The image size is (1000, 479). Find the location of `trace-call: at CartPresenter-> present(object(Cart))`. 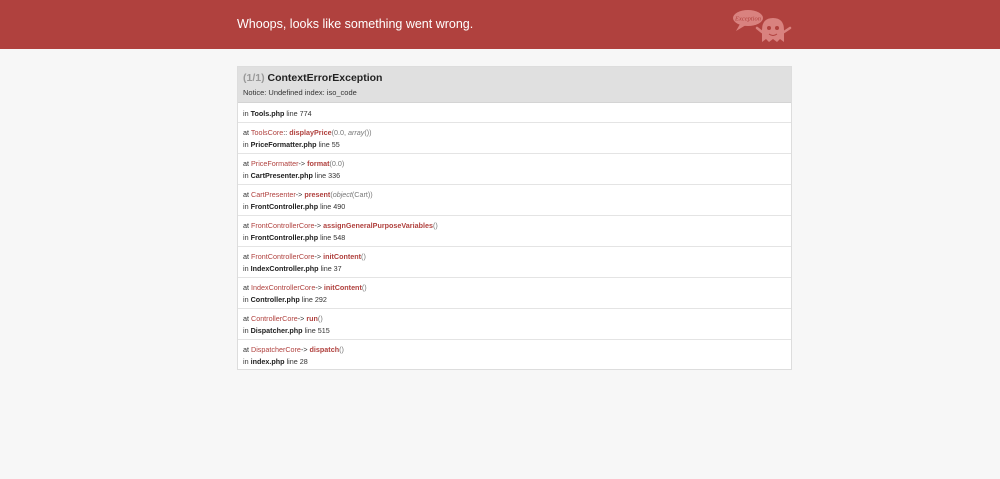

trace-call: at CartPresenter-> present(object(Cart)) is located at coordinates (308, 194).